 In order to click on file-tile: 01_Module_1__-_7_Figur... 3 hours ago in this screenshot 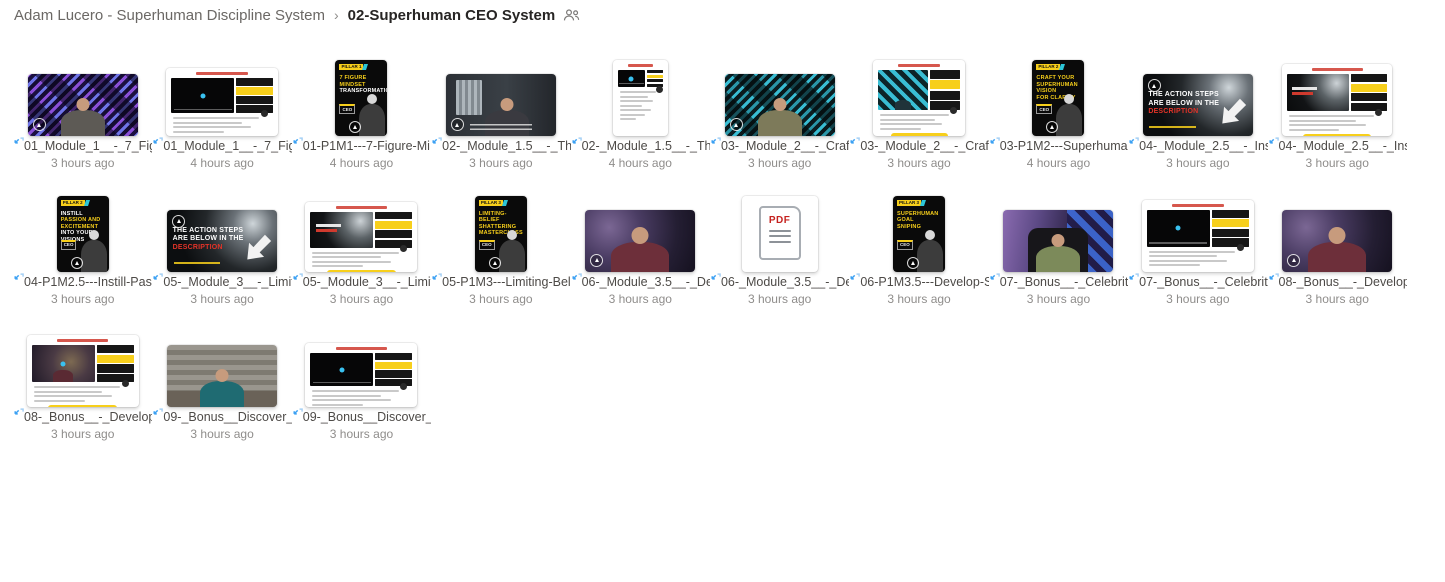, I will do `click(82, 111)`.